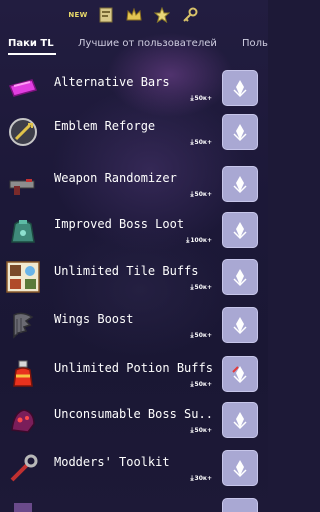 Image resolution: width=320 pixels, height=512 pixels. What do you see at coordinates (190, 15) in the screenshot?
I see `key-icon` at bounding box center [190, 15].